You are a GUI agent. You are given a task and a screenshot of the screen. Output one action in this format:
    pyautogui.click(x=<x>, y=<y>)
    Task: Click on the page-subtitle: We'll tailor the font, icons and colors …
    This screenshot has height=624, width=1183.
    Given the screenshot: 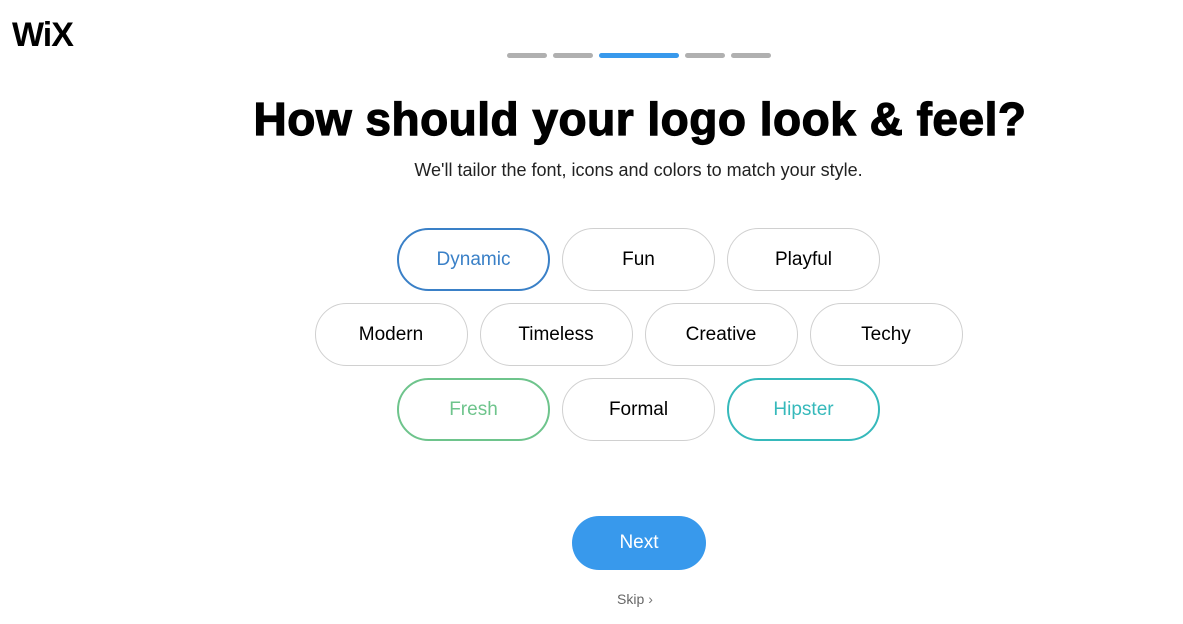 What is the action you would take?
    pyautogui.click(x=638, y=170)
    